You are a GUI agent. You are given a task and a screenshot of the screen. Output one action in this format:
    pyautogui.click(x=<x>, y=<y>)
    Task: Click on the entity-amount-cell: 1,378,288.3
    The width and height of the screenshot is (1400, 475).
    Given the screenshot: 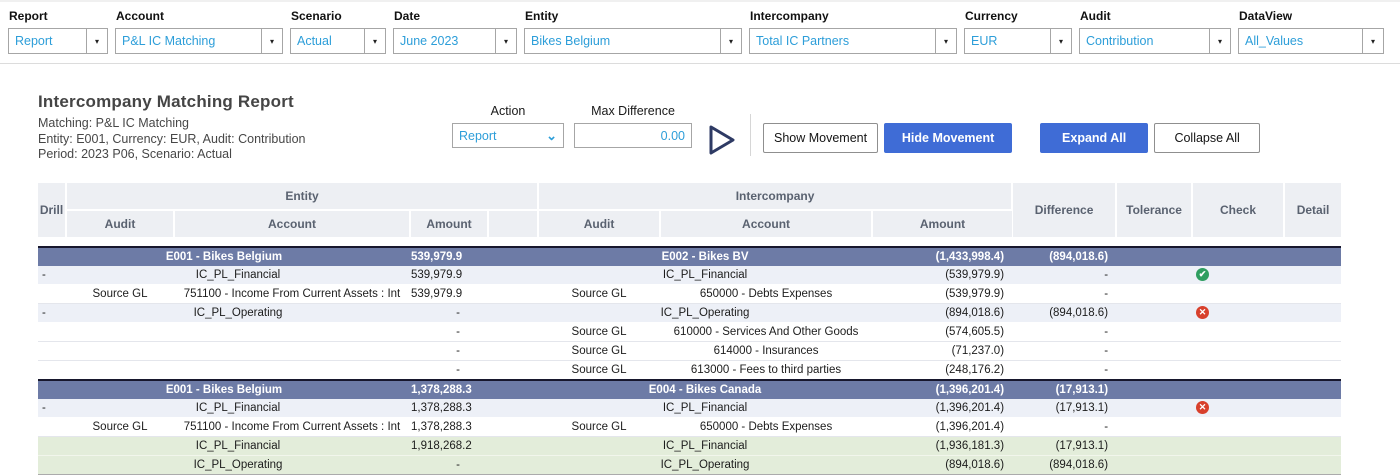 What is the action you would take?
    pyautogui.click(x=449, y=388)
    